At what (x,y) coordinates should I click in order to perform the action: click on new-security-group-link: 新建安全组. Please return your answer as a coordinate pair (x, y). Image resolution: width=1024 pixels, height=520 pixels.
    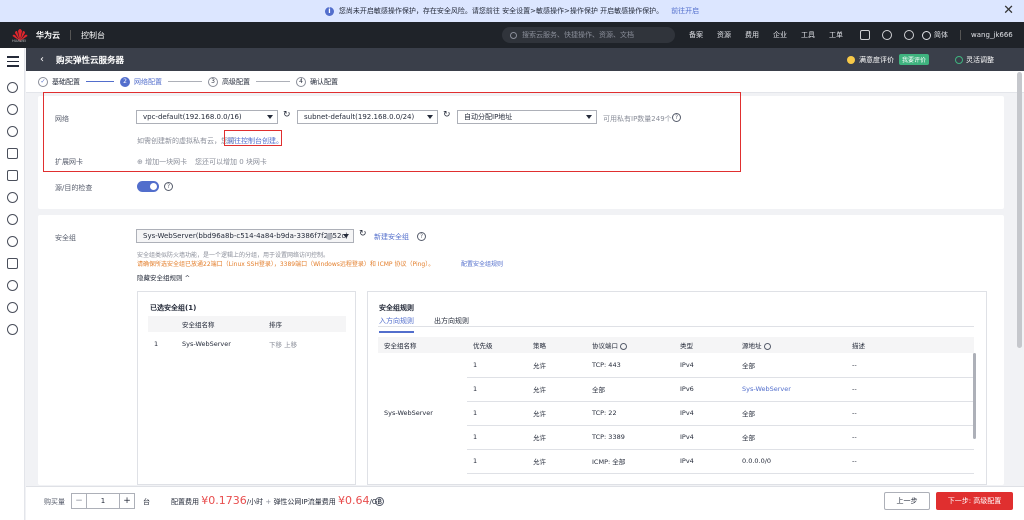
    Looking at the image, I should click on (391, 237).